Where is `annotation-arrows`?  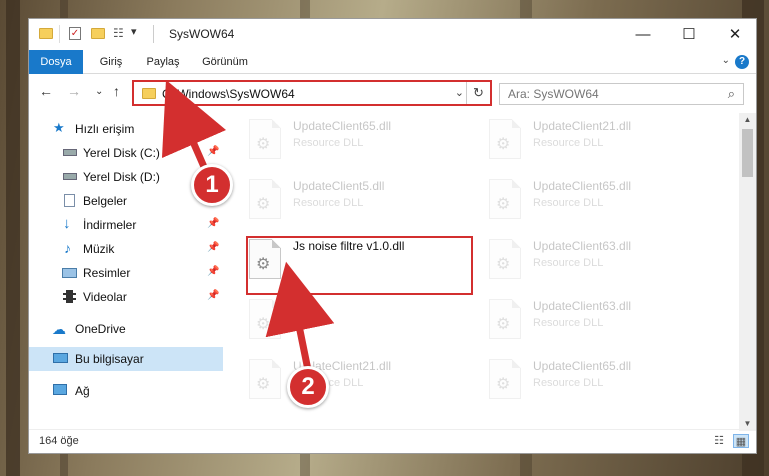
annotation-arrows is located at coordinates (248, 225).